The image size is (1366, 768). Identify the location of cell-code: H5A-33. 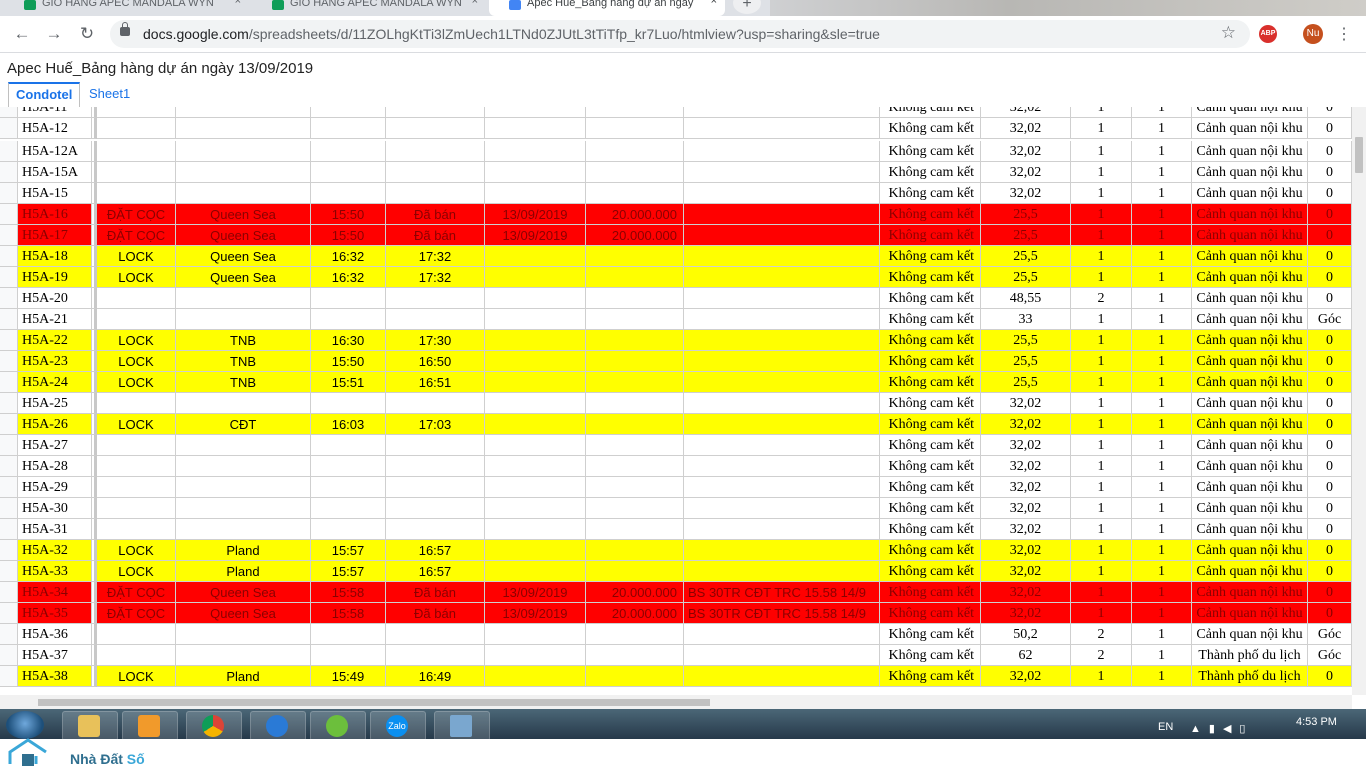
(55, 571).